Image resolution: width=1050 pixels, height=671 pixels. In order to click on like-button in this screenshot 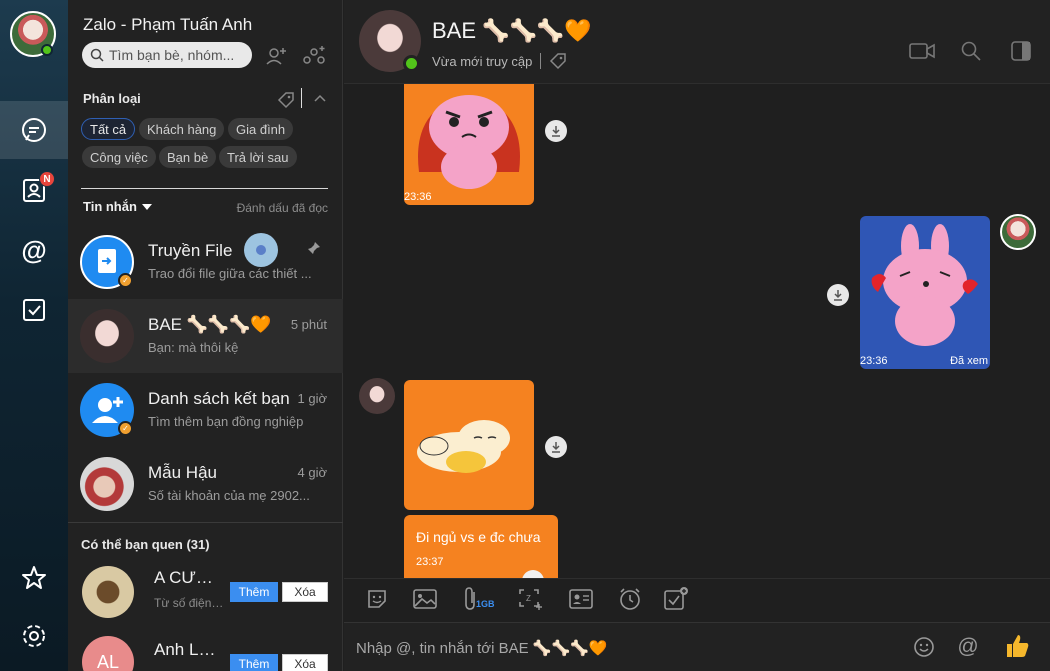, I will do `click(1017, 646)`.